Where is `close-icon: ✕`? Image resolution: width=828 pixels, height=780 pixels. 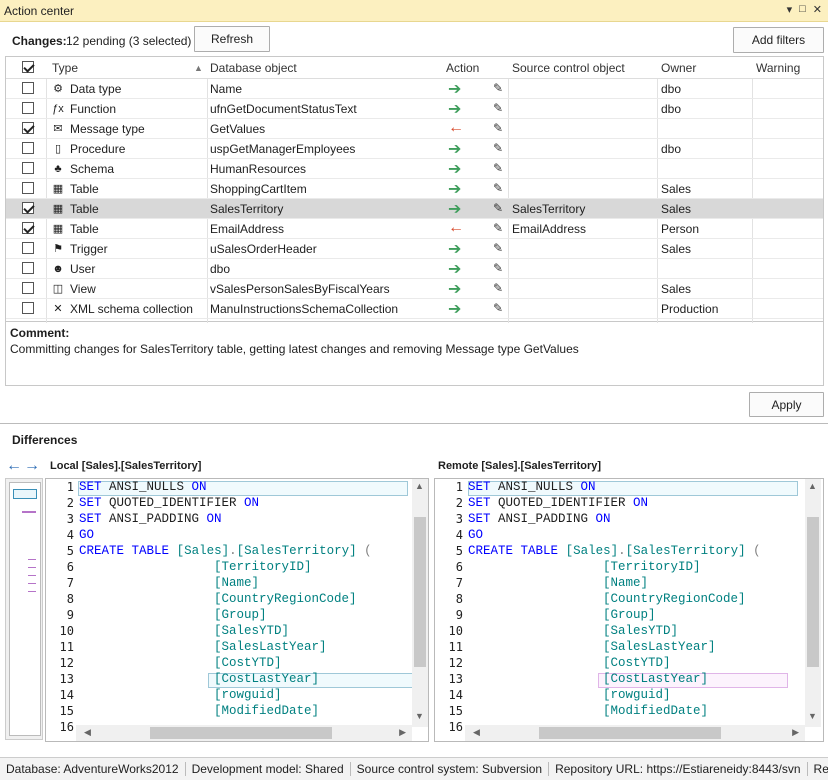
close-icon: ✕ is located at coordinates (817, 9).